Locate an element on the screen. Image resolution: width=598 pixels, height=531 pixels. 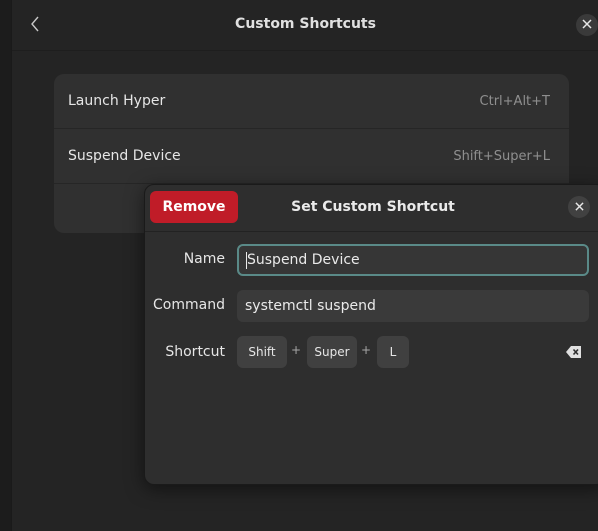
dialog-header: Remove Set Custom Shortcut is located at coordinates (371, 208).